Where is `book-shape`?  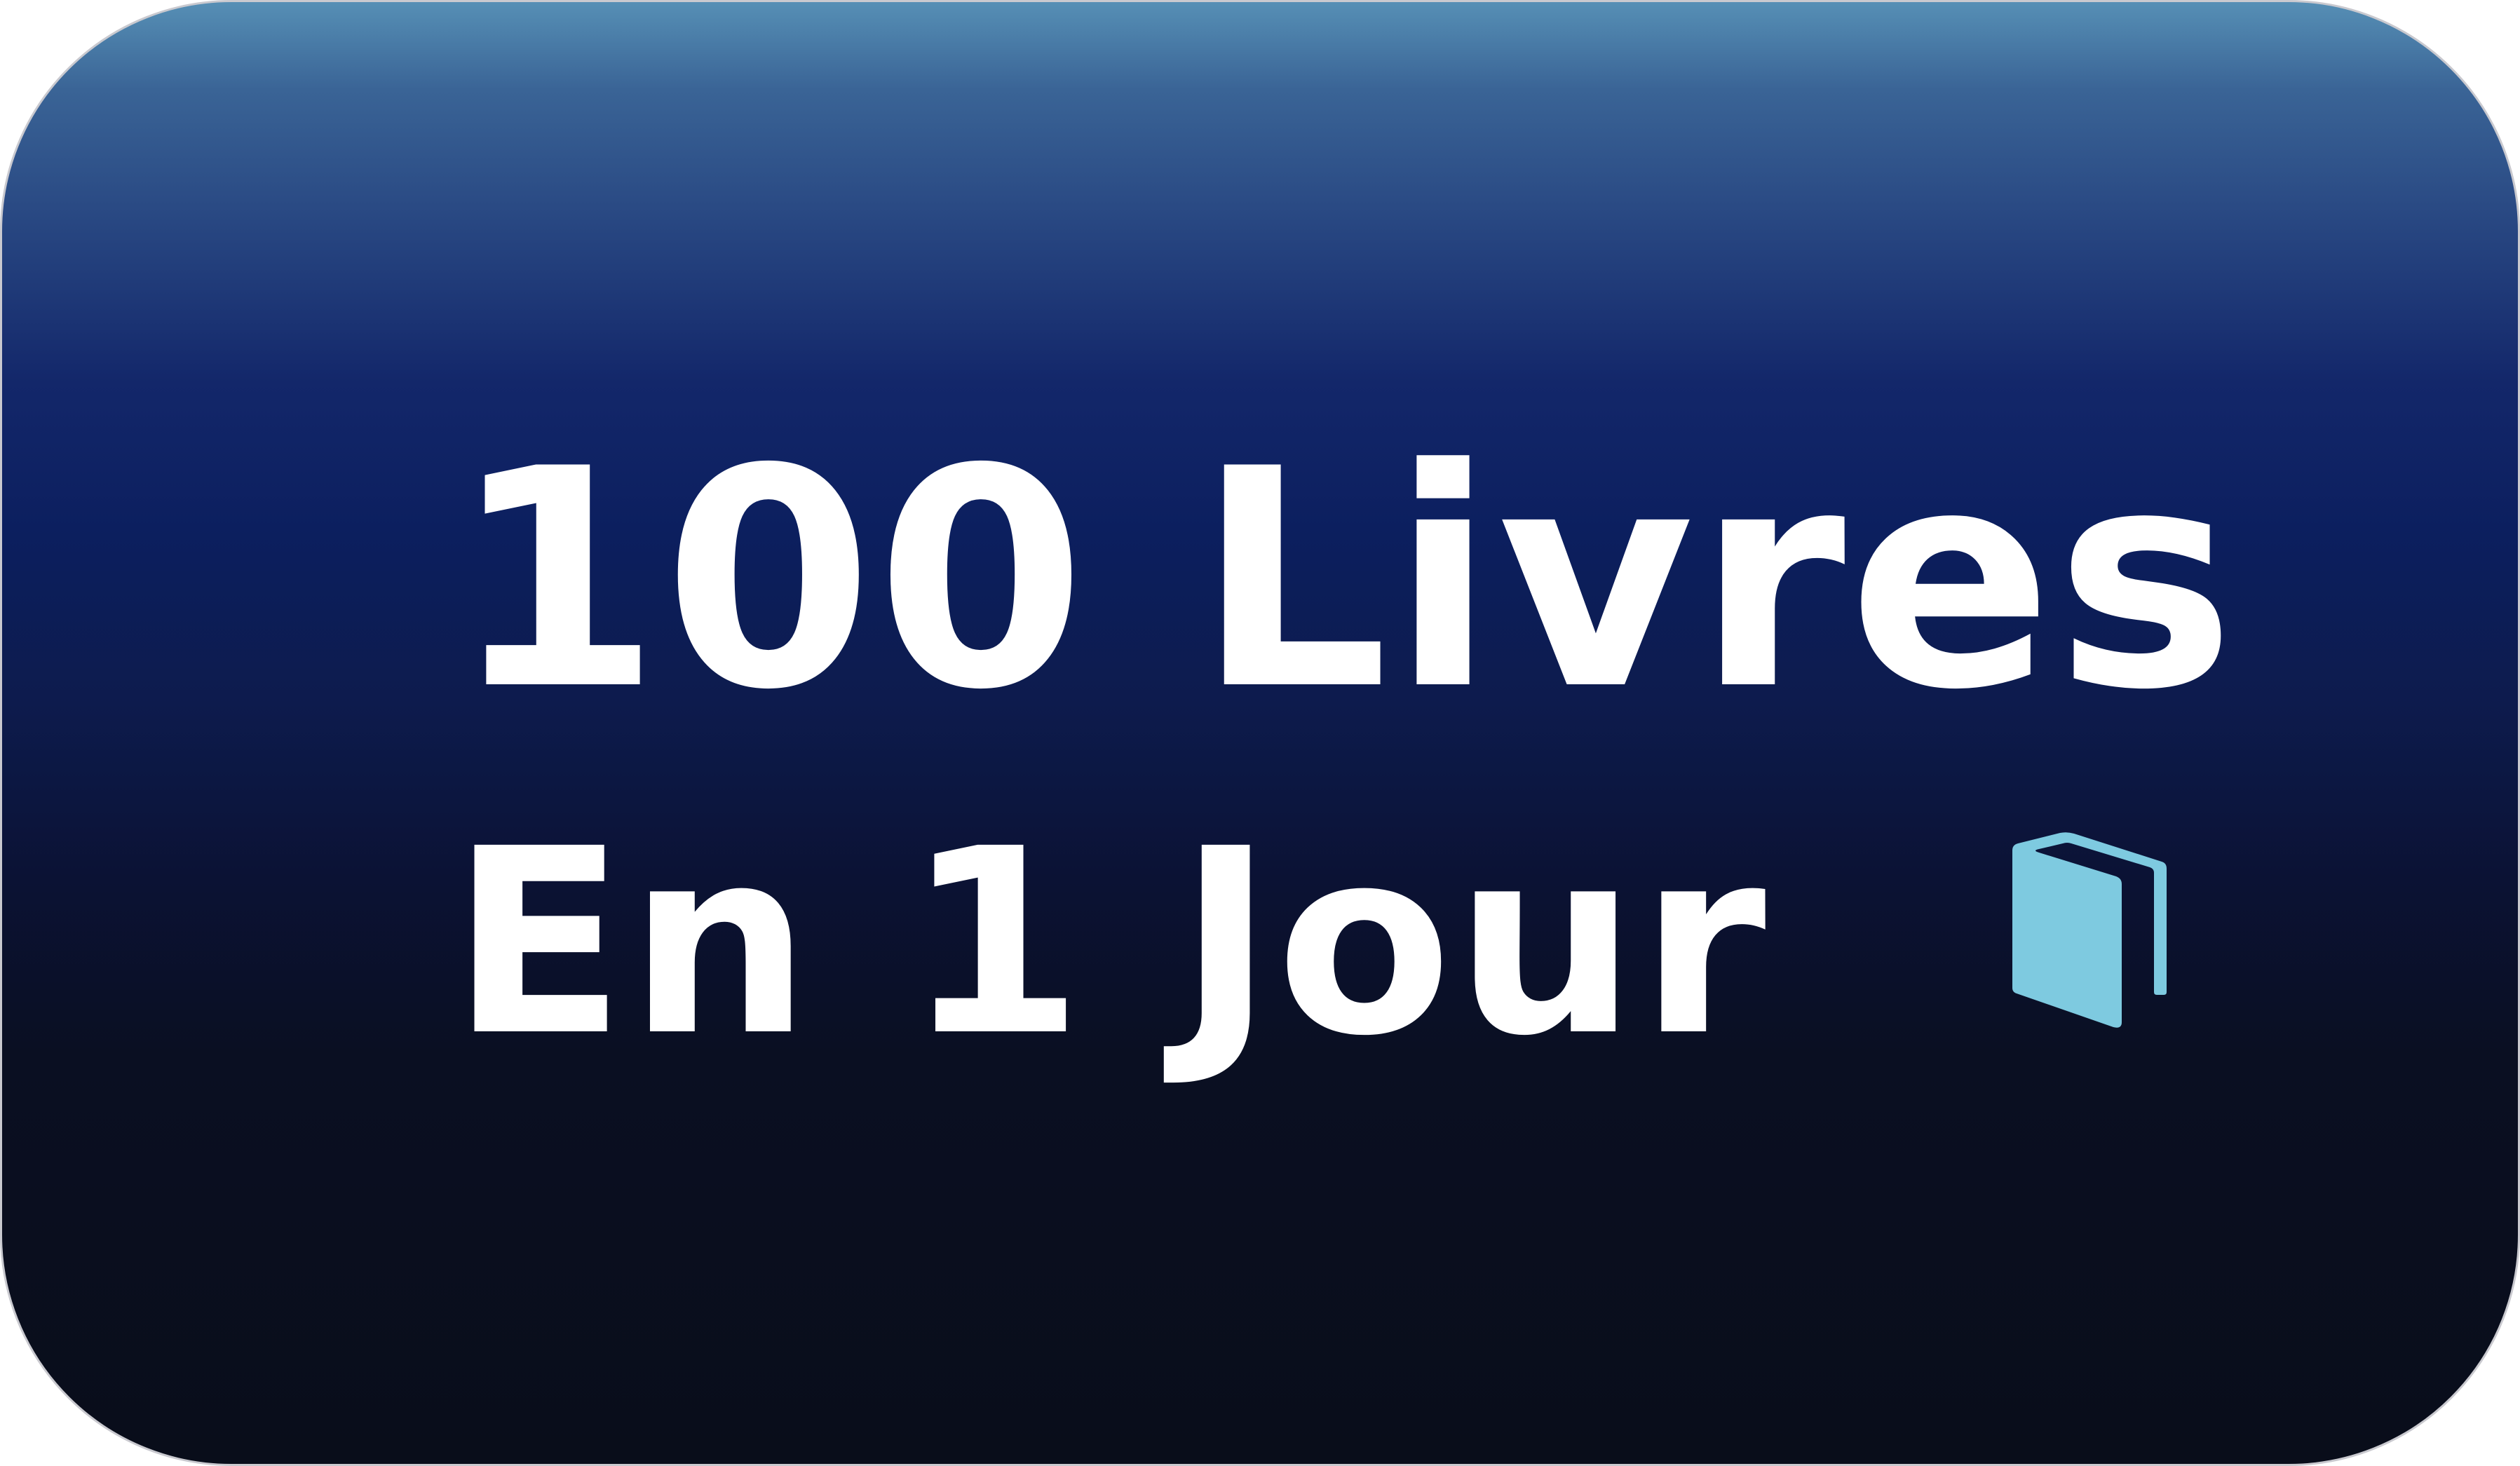 book-shape is located at coordinates (2089, 930).